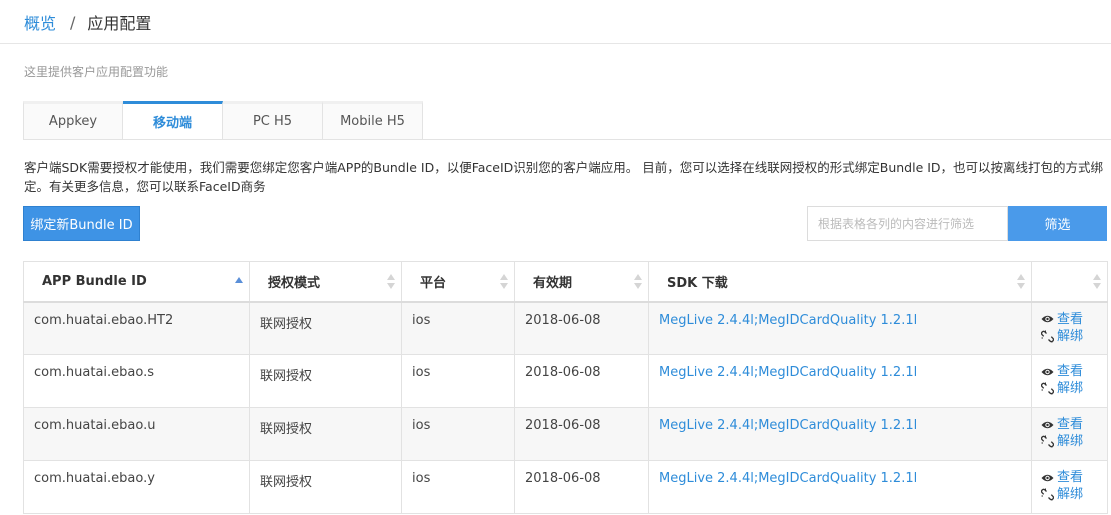  I want to click on bundle-id-cell: com.huatai.ebao.s, so click(94, 372).